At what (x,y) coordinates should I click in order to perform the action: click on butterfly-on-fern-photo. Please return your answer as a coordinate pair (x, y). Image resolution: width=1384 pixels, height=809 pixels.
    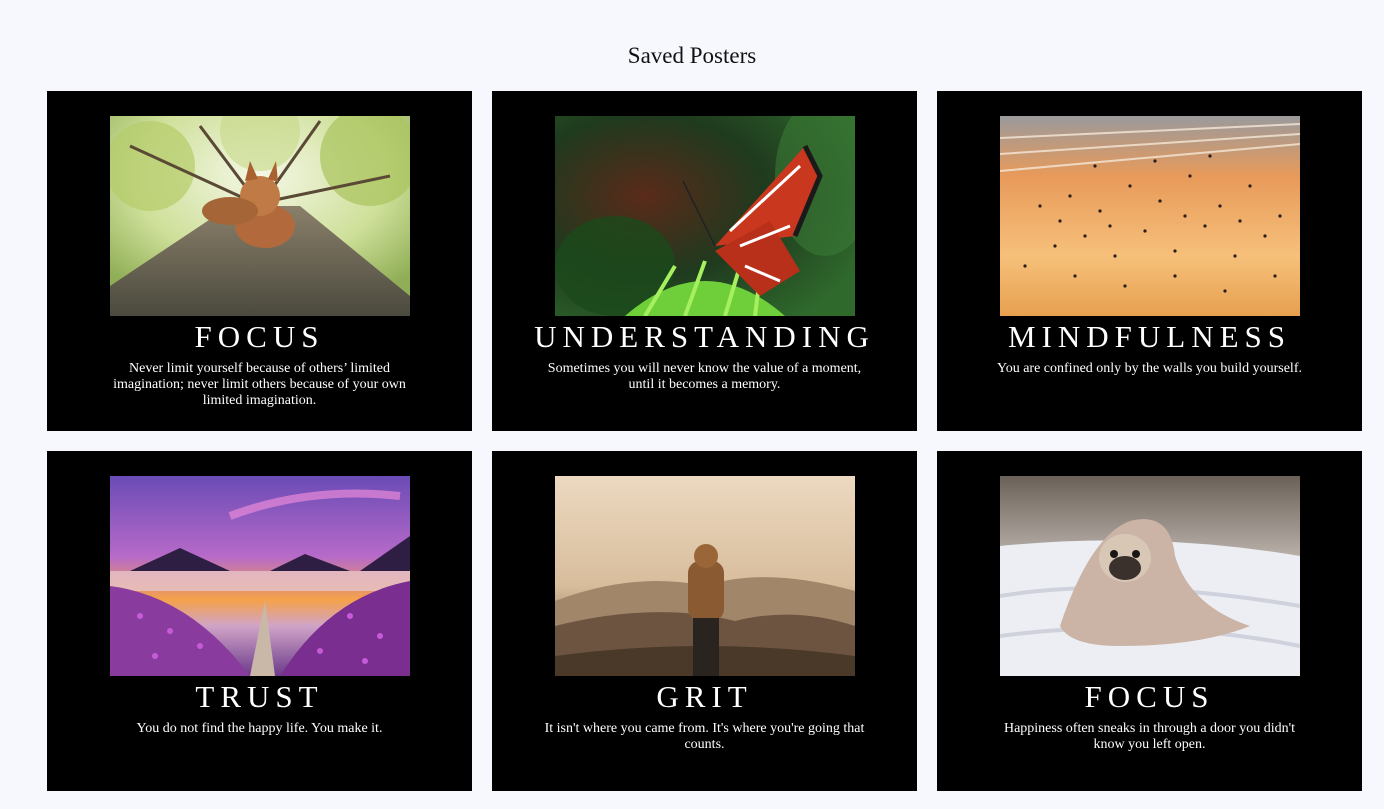
    Looking at the image, I should click on (705, 216).